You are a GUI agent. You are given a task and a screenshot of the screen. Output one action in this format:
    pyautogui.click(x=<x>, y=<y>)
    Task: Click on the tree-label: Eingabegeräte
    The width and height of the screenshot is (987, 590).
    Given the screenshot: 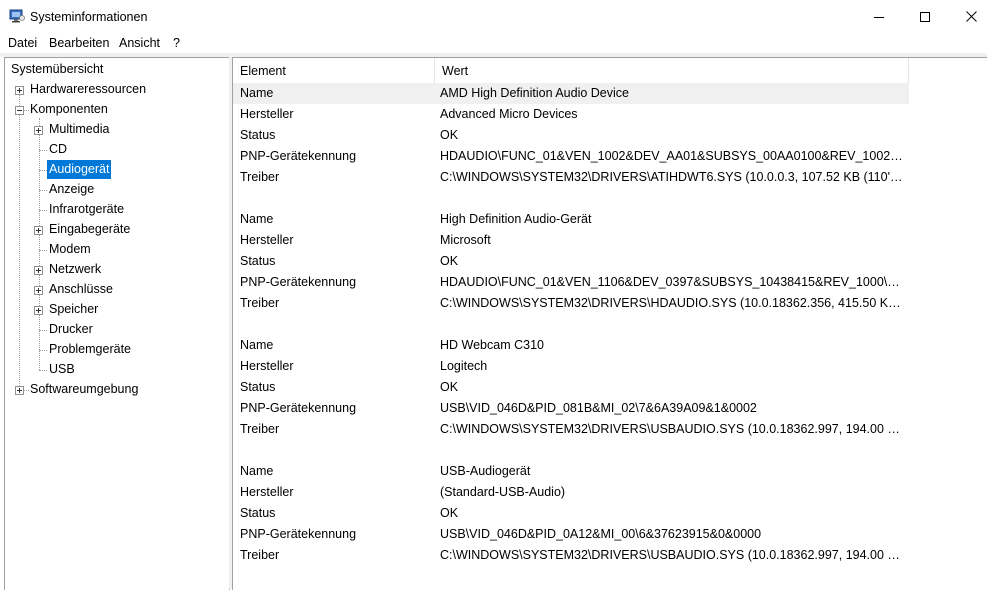 What is the action you would take?
    pyautogui.click(x=90, y=229)
    